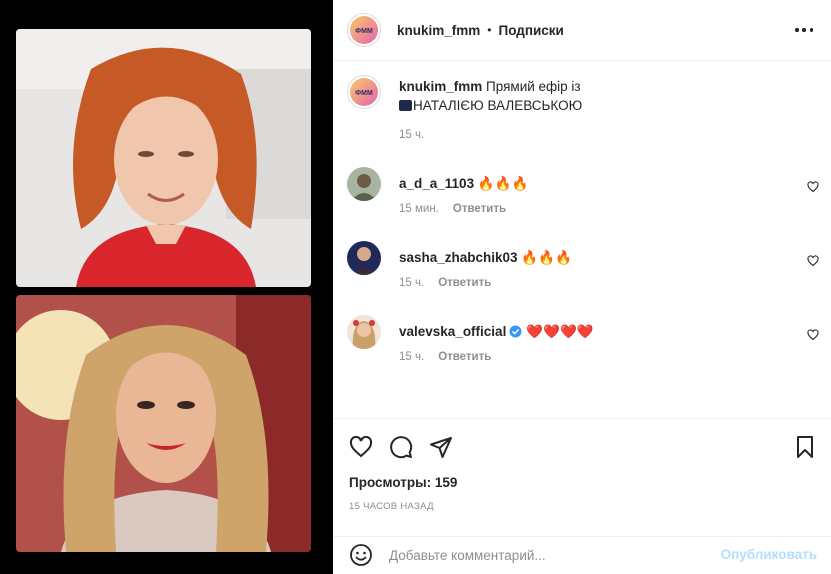  I want to click on comment-item: a_d_a_1103 🔥🔥🔥 15 мин. Ответить, so click(583, 195).